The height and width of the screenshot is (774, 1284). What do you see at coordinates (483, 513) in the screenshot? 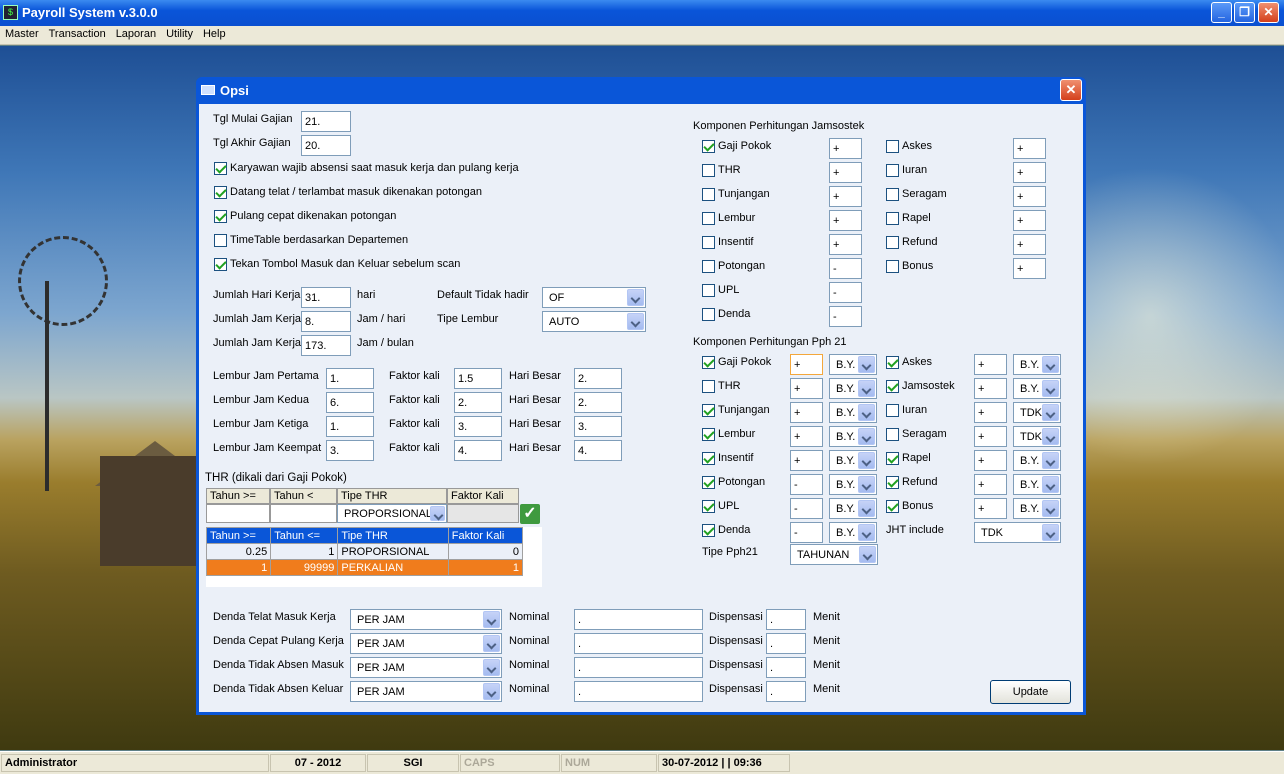
I see `thr-faktor-input` at bounding box center [483, 513].